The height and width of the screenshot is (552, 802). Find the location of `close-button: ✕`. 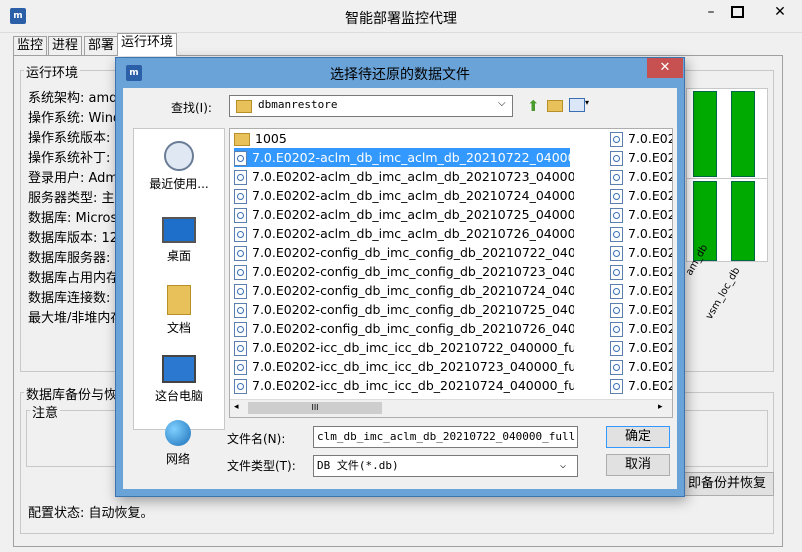

close-button: ✕ is located at coordinates (780, 13).